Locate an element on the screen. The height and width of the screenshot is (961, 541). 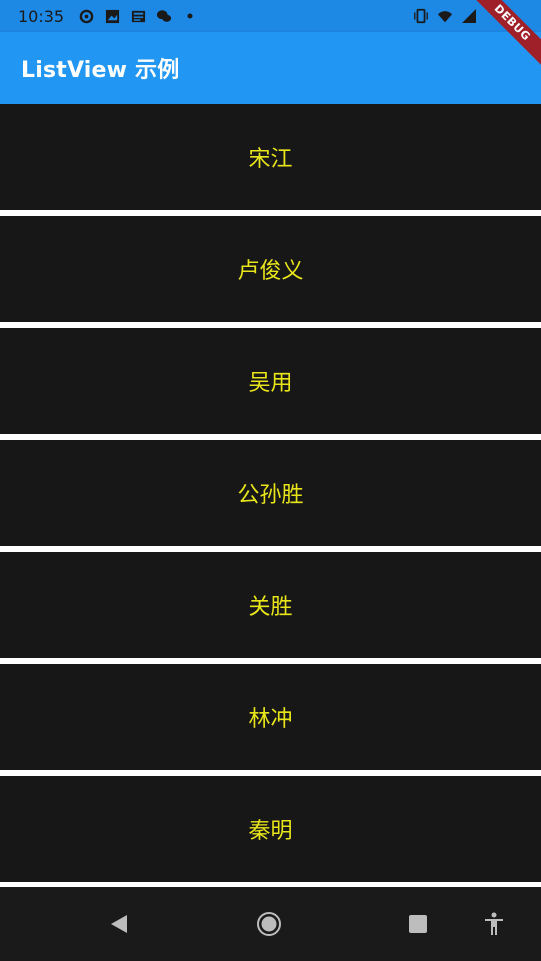
status-time: 10:35 is located at coordinates (41, 16).